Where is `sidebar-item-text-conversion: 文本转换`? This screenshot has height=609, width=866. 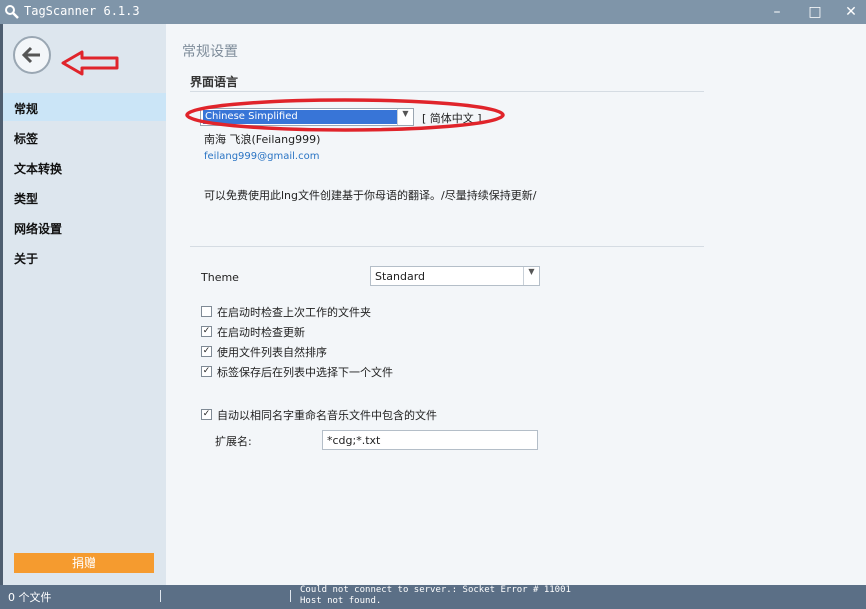
sidebar-item-text-conversion: 文本转换 is located at coordinates (84, 167).